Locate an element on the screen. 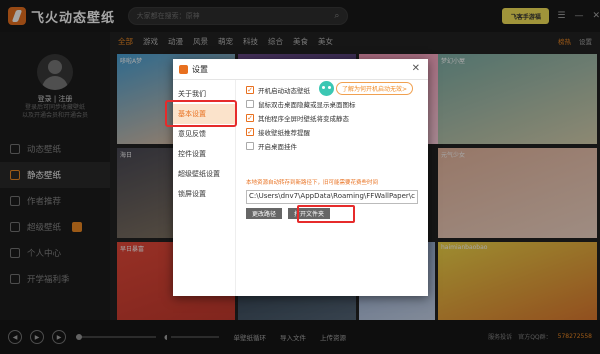  path-note: 本地资源自动转存到新路径下，旧可能需要花费些时间 is located at coordinates (312, 183).